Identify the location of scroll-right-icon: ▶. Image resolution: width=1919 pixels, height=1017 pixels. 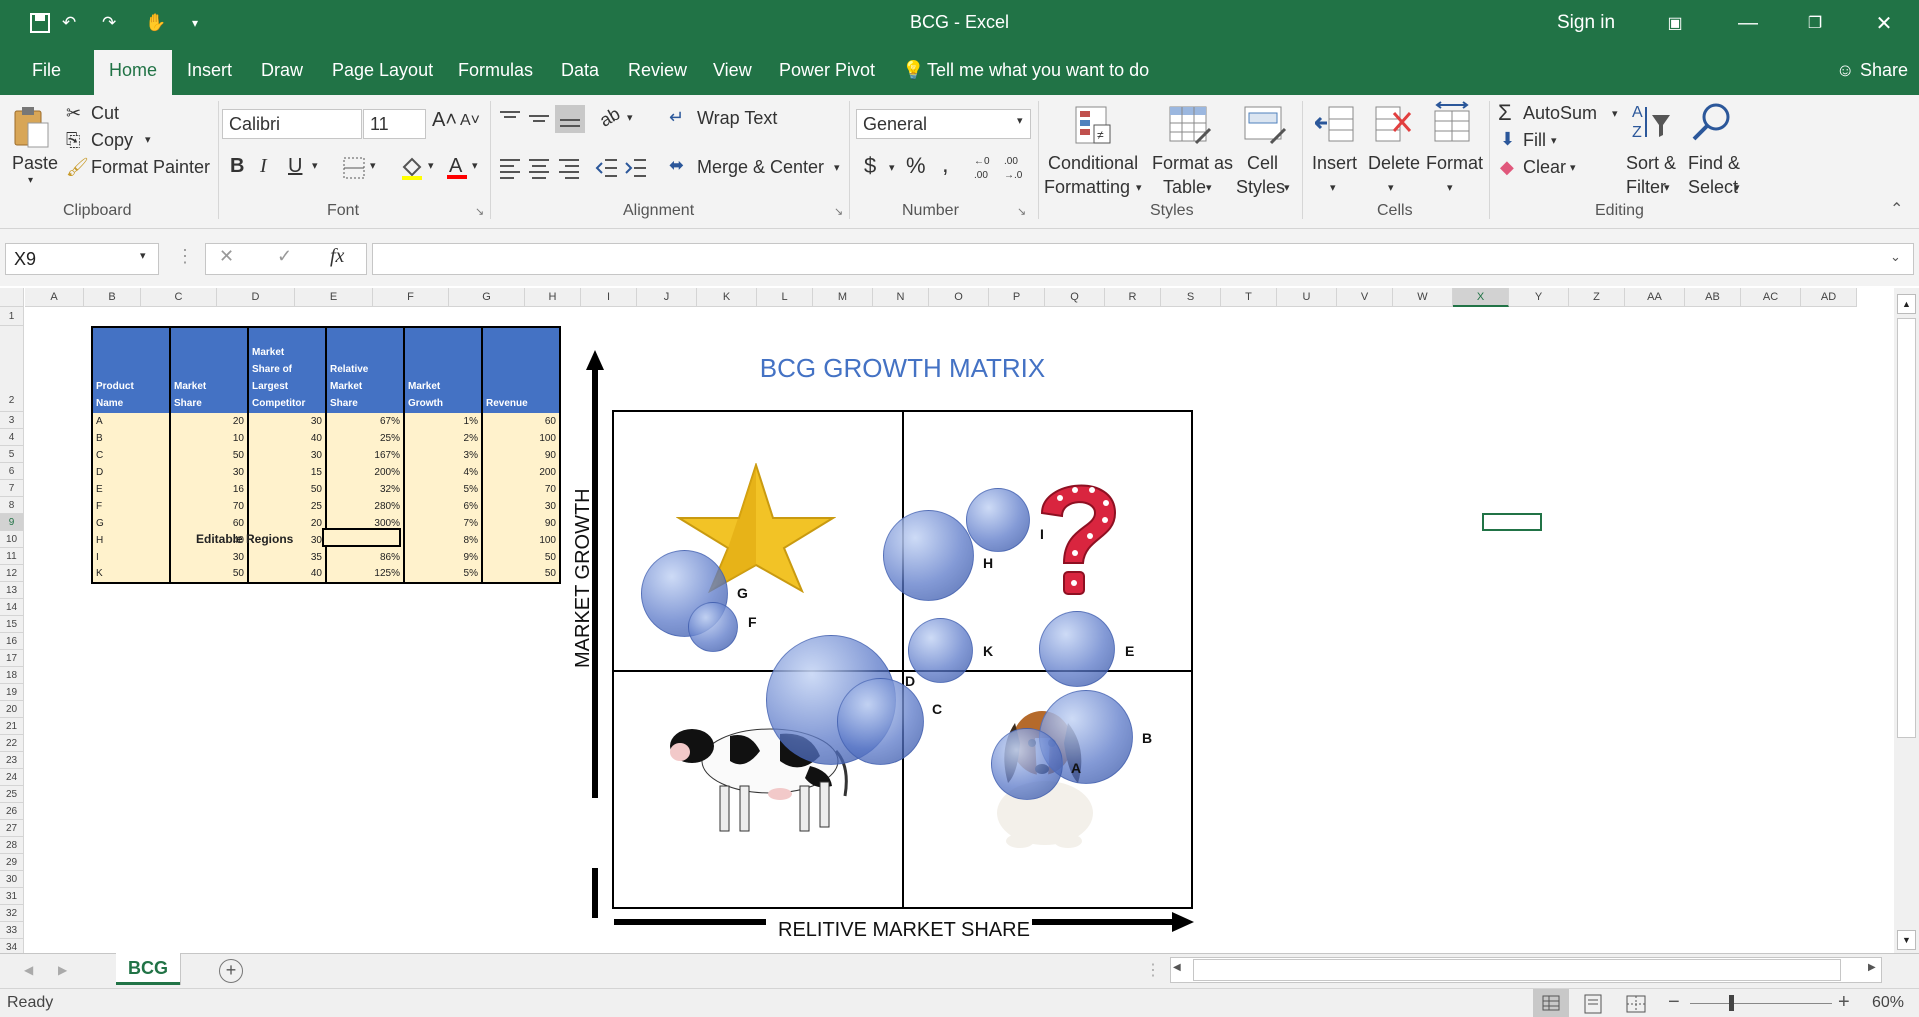
(1872, 967).